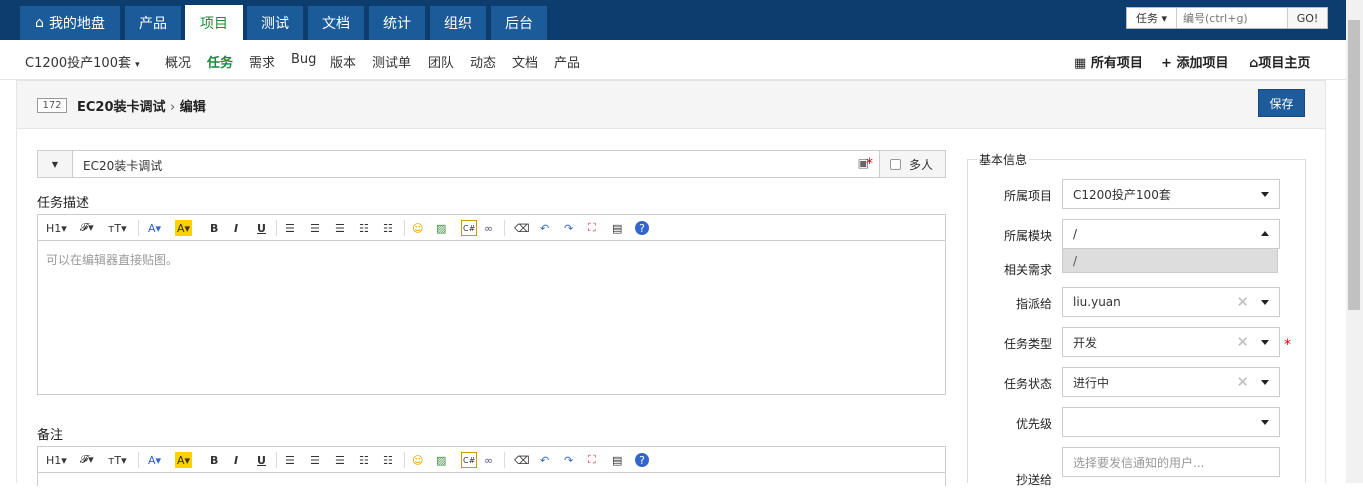 This screenshot has height=488, width=1363. I want to click on tab-org: 组织, so click(458, 23).